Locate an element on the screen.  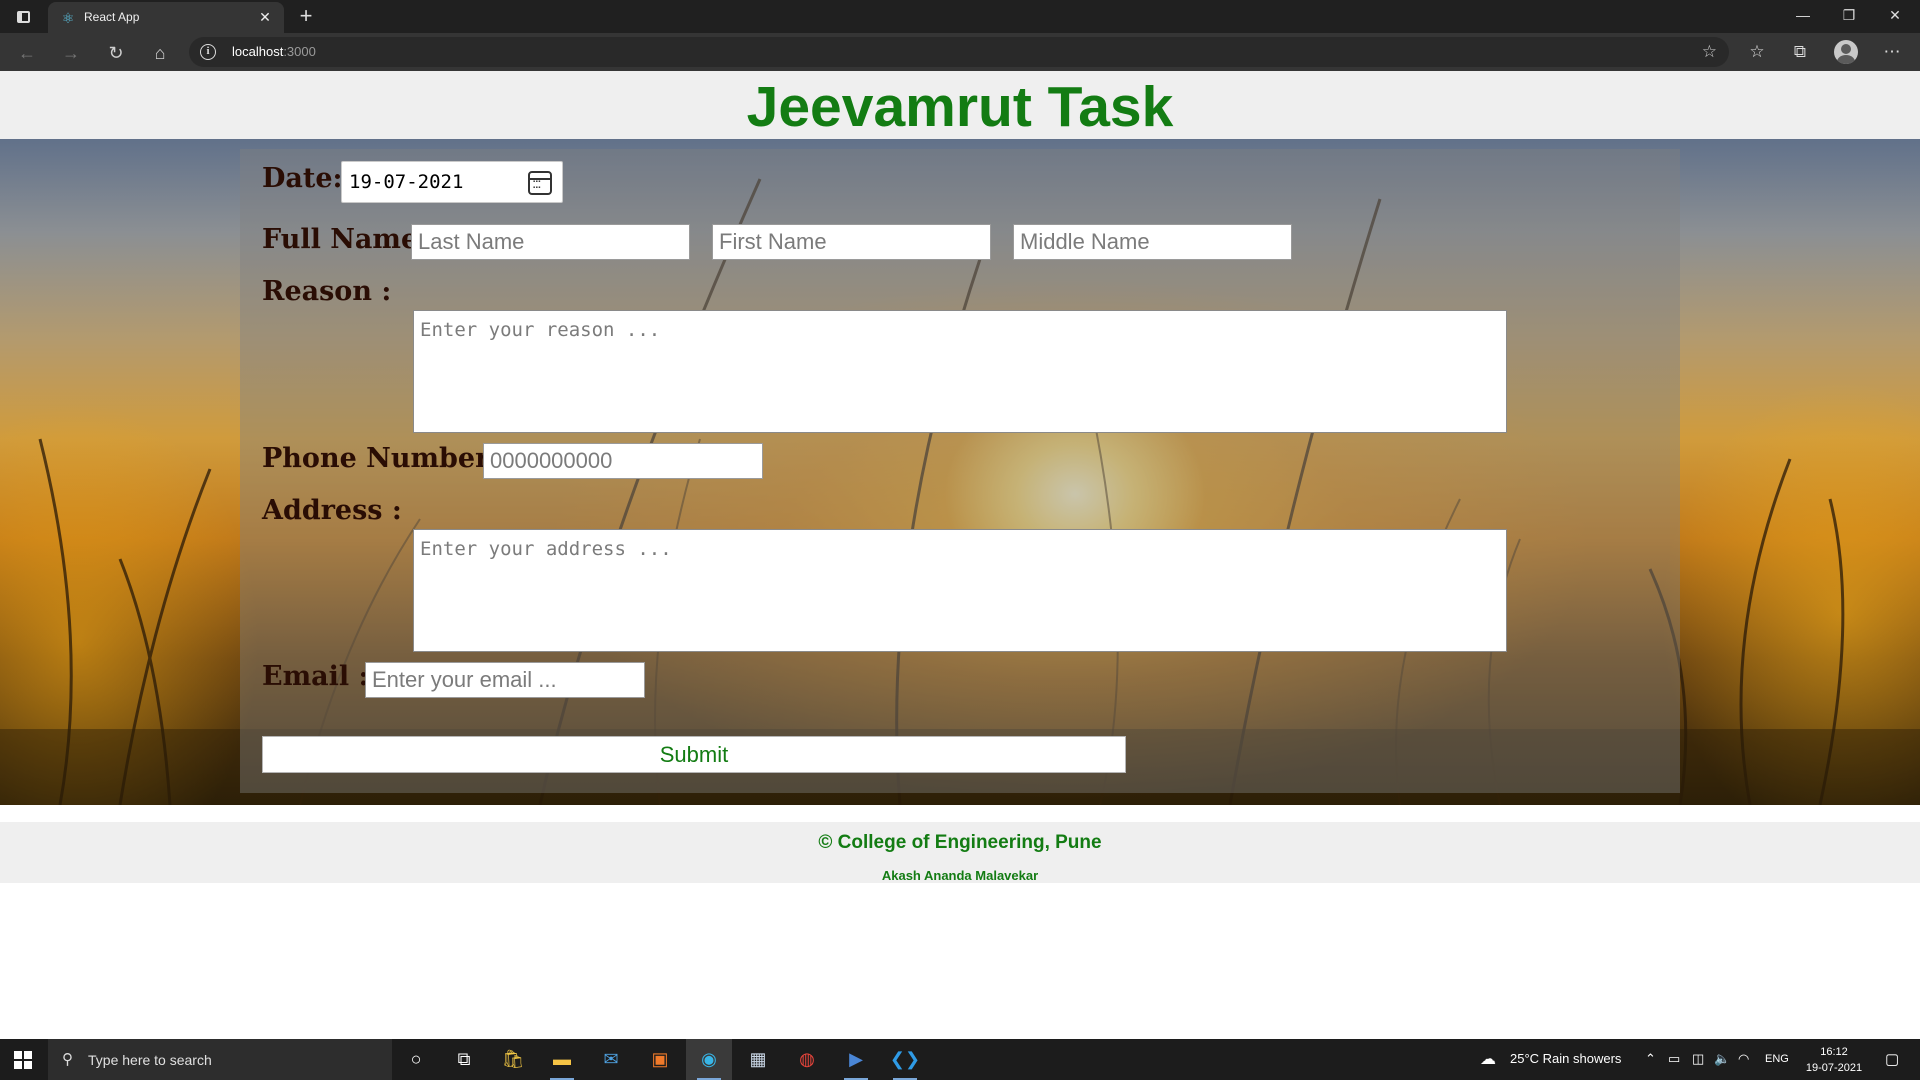
forward-arrow-icon: → is located at coordinates (71, 53).